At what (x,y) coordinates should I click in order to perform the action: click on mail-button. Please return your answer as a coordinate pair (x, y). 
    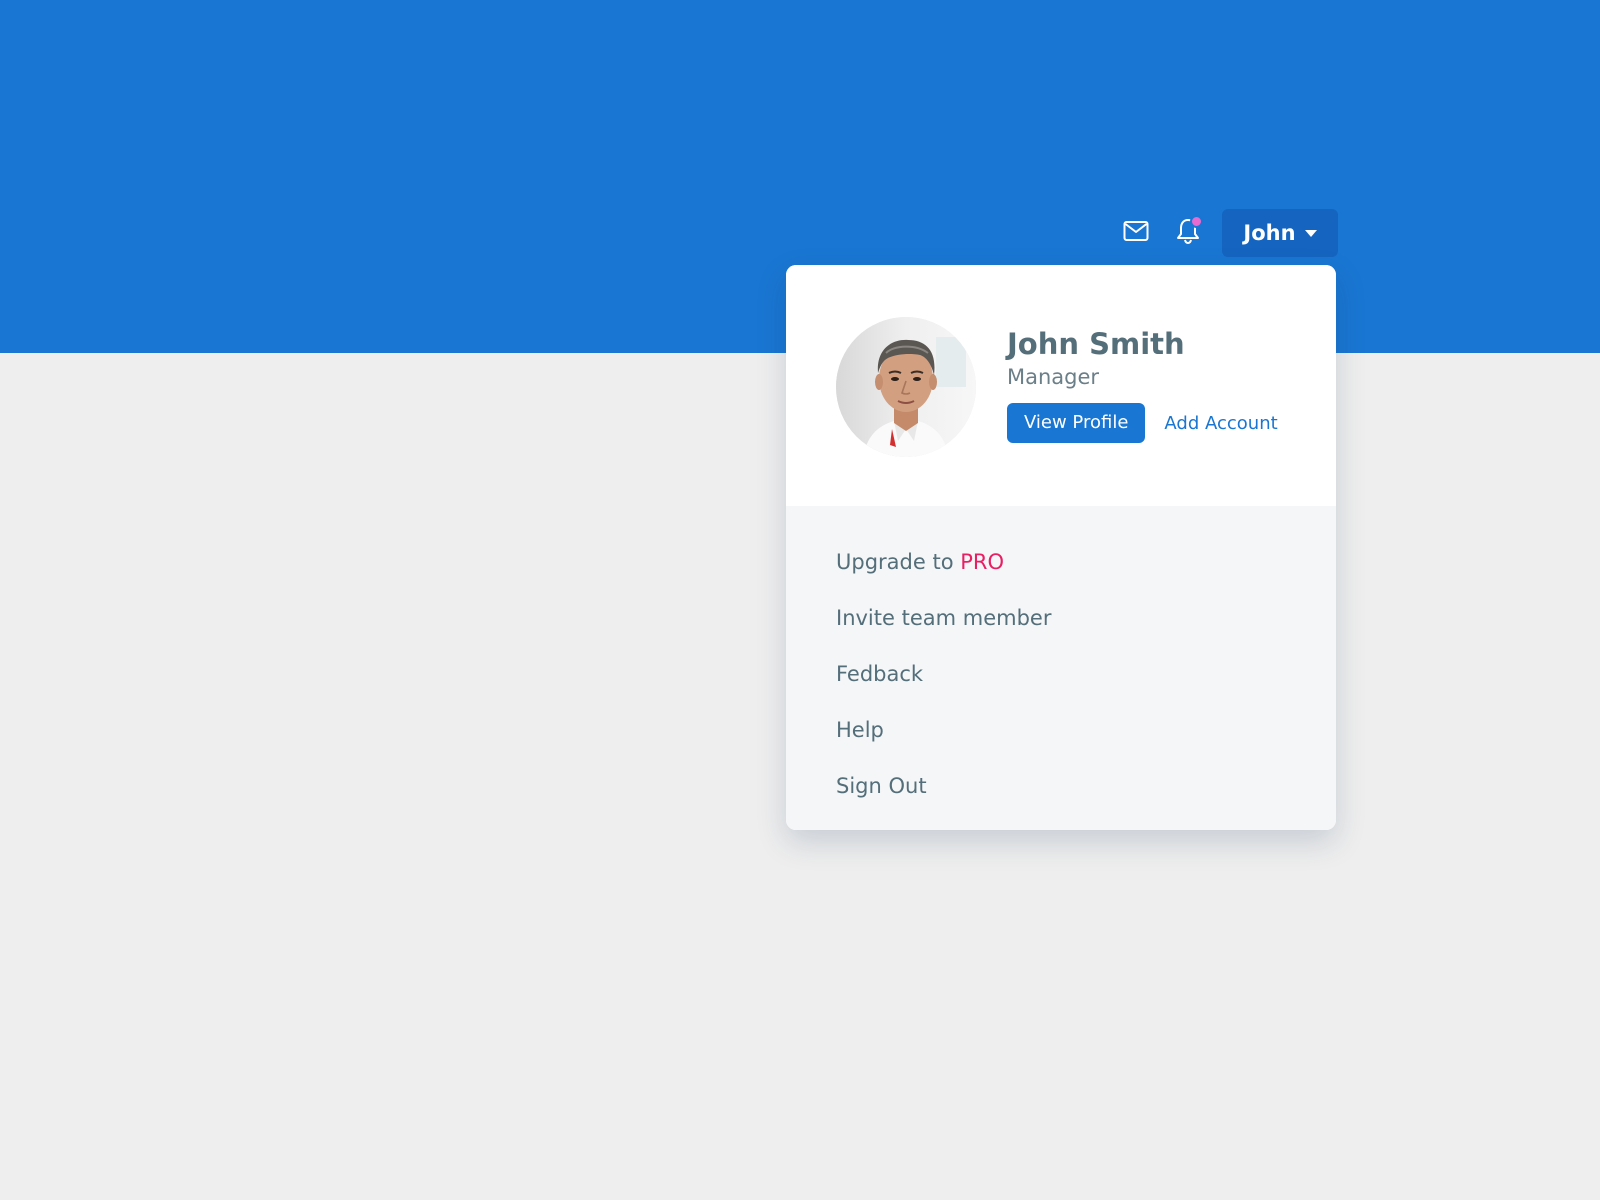
    Looking at the image, I should click on (1136, 233).